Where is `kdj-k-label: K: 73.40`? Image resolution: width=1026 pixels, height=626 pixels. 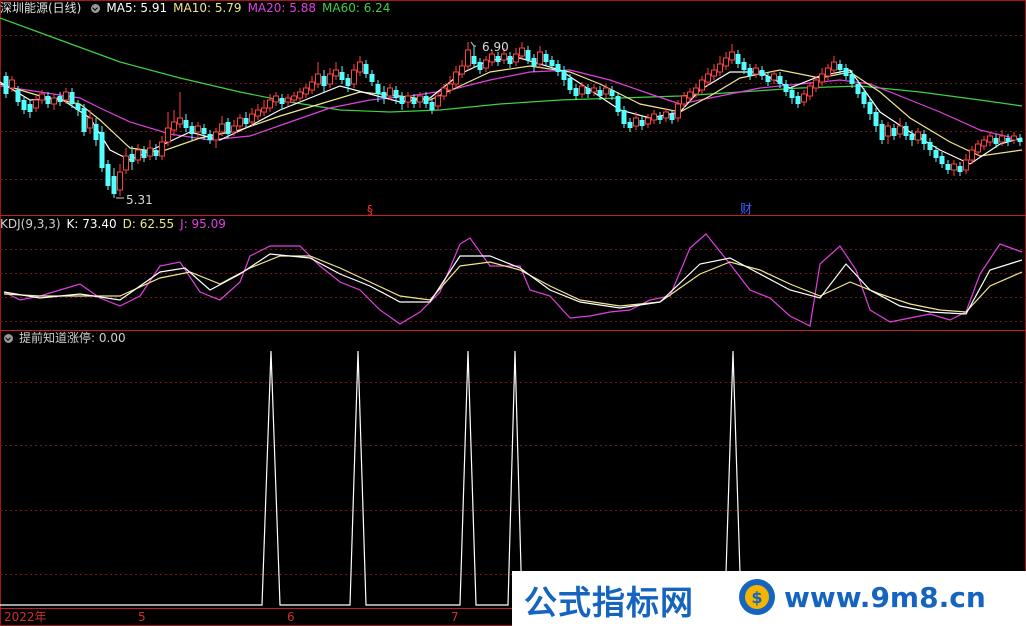
kdj-k-label: K: 73.40 is located at coordinates (91, 224).